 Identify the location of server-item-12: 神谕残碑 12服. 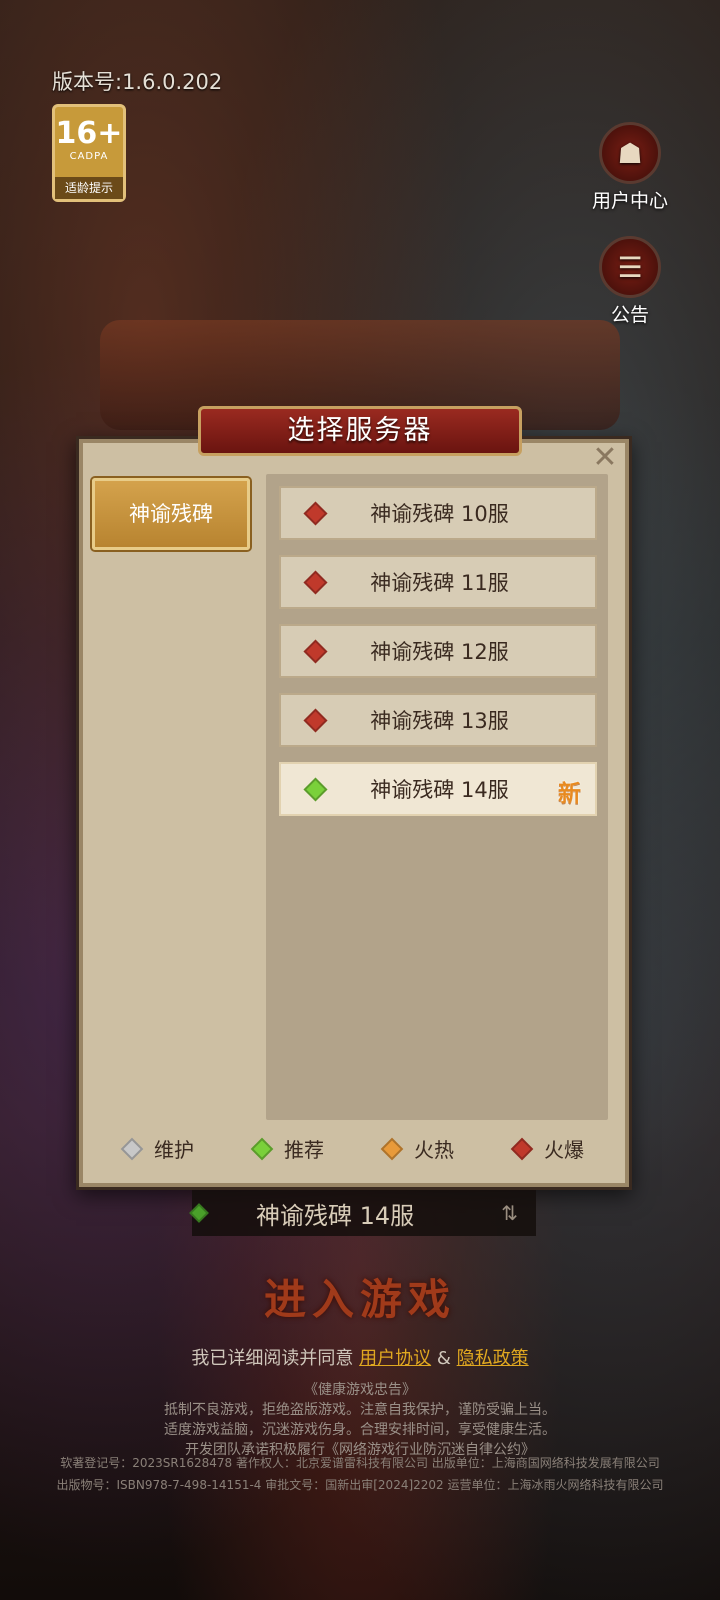
(438, 651).